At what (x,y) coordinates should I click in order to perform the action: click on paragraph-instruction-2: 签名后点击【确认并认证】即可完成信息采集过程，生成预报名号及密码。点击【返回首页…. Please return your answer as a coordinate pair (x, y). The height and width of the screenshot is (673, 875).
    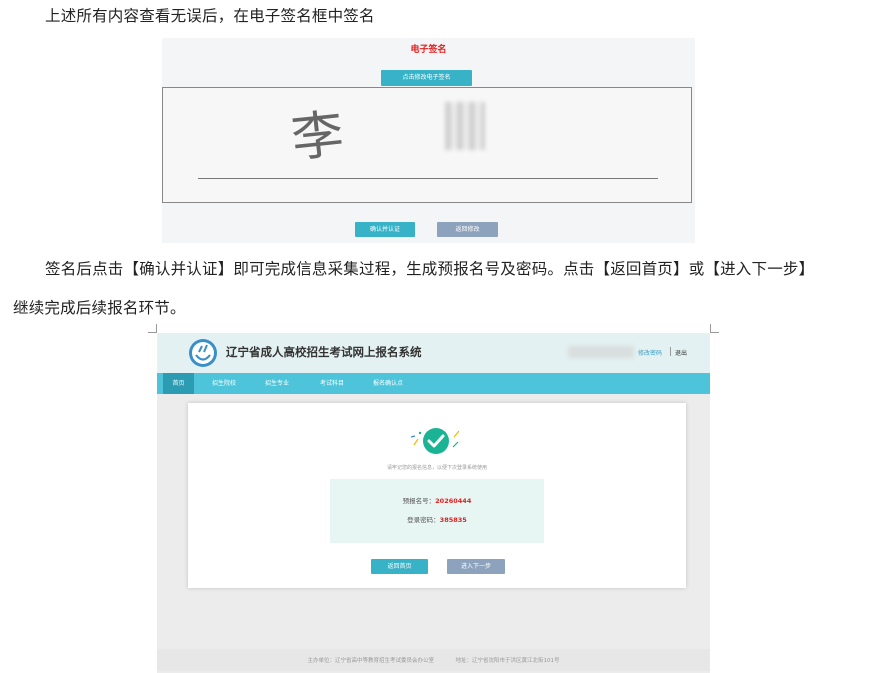
    Looking at the image, I should click on (430, 269).